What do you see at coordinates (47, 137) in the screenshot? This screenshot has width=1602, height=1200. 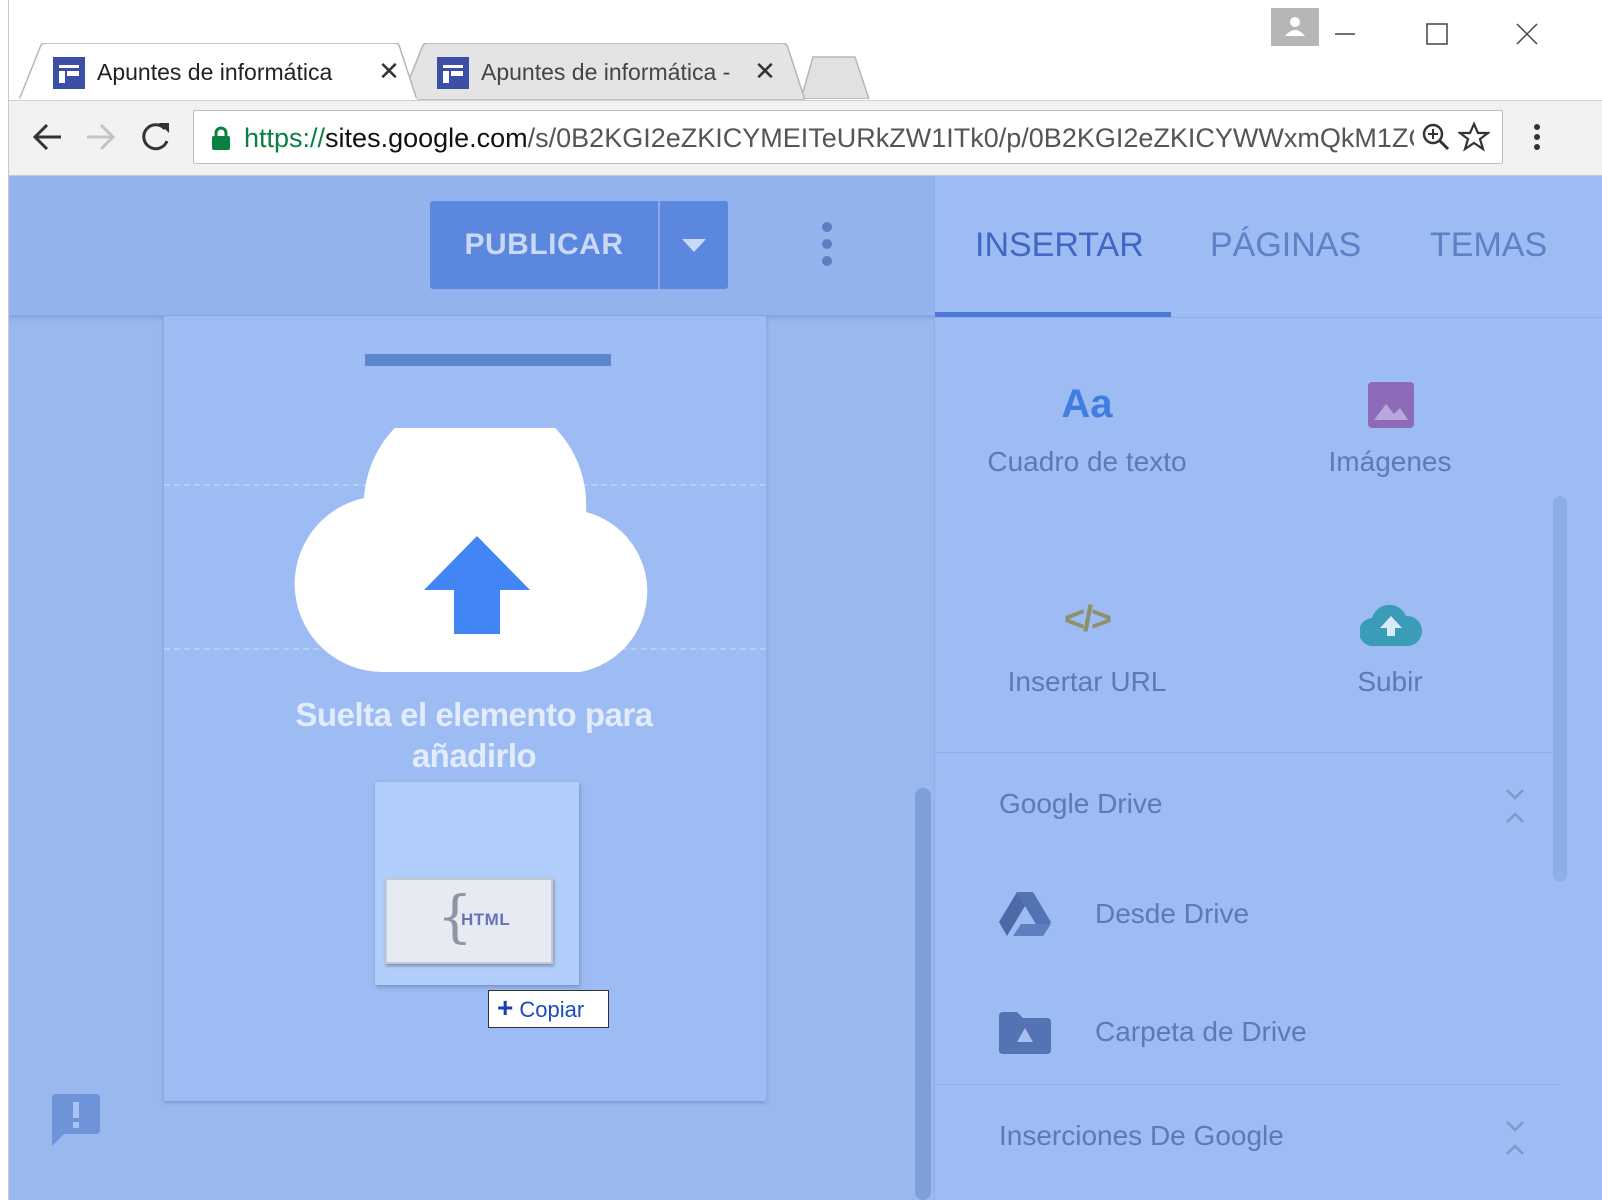 I see `back-arrow-icon` at bounding box center [47, 137].